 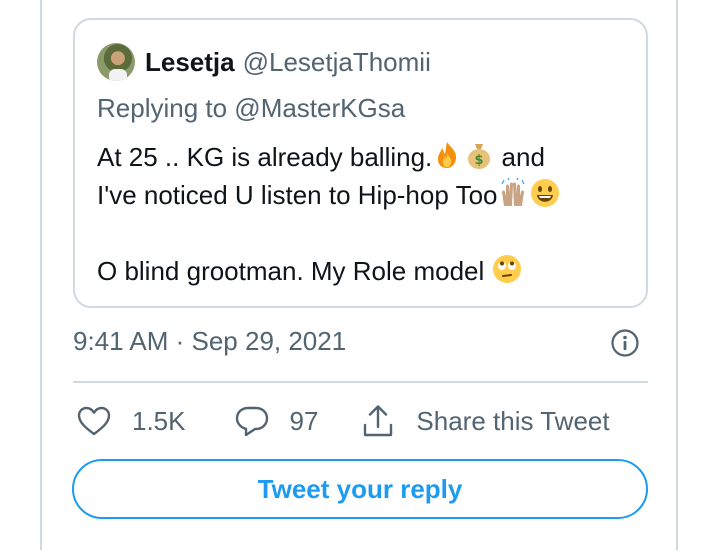 What do you see at coordinates (544, 193) in the screenshot?
I see `grinning-face-emoji-icon` at bounding box center [544, 193].